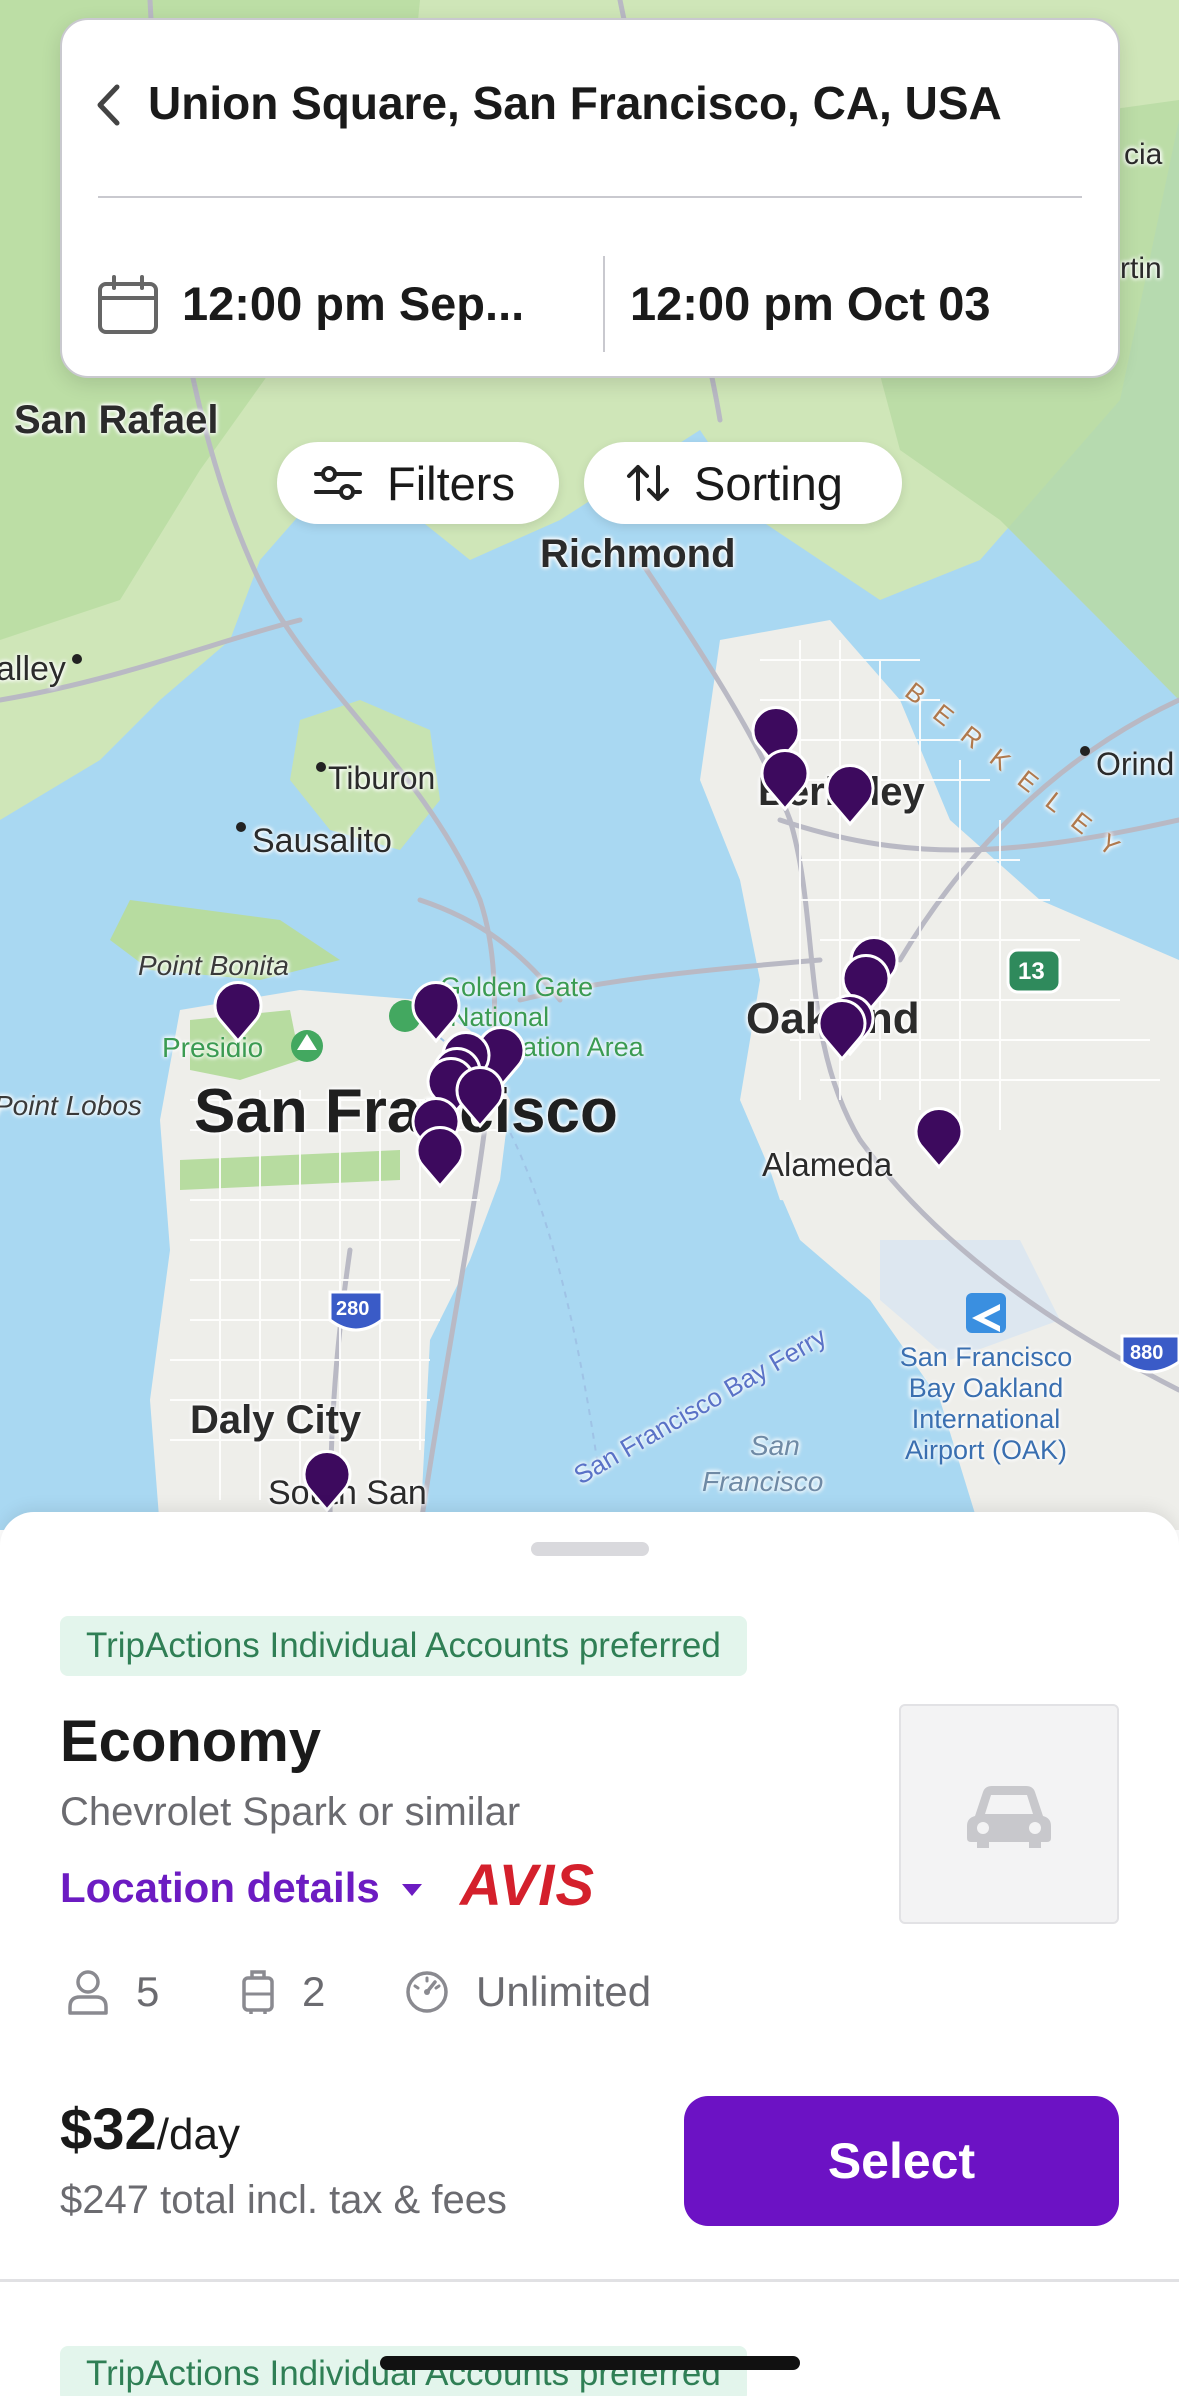 The width and height of the screenshot is (1179, 2396). What do you see at coordinates (338, 483) in the screenshot?
I see `sliders-icon` at bounding box center [338, 483].